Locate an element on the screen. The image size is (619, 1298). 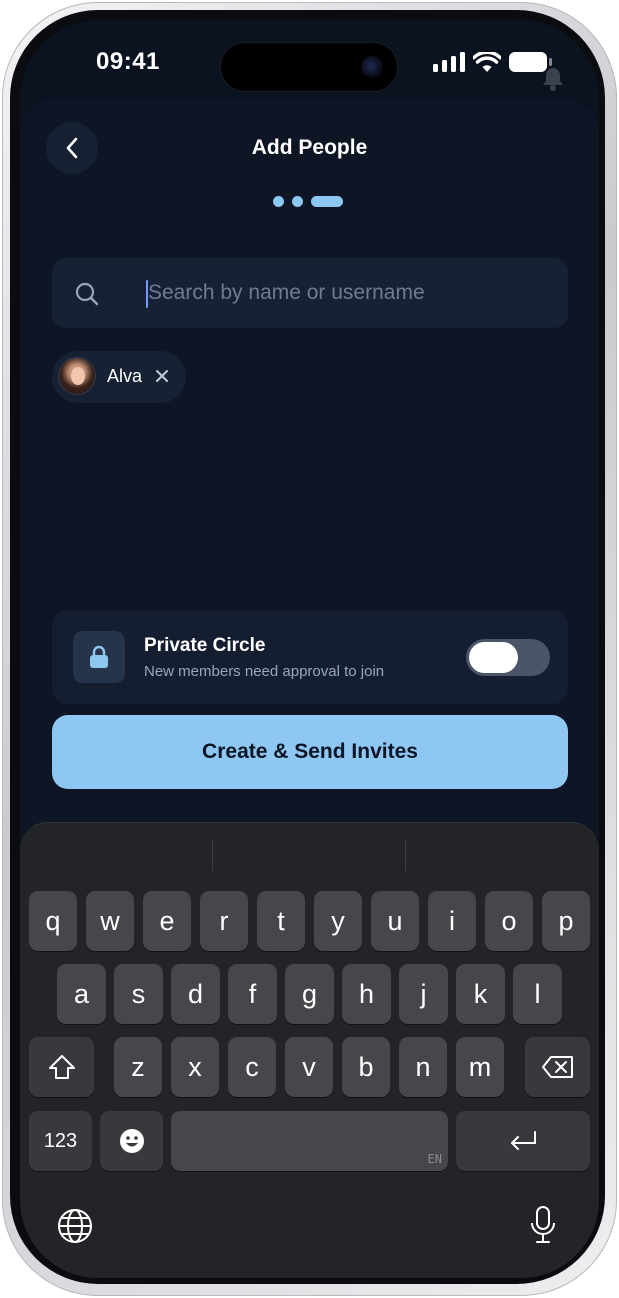
private-circle-toggle is located at coordinates (508, 657).